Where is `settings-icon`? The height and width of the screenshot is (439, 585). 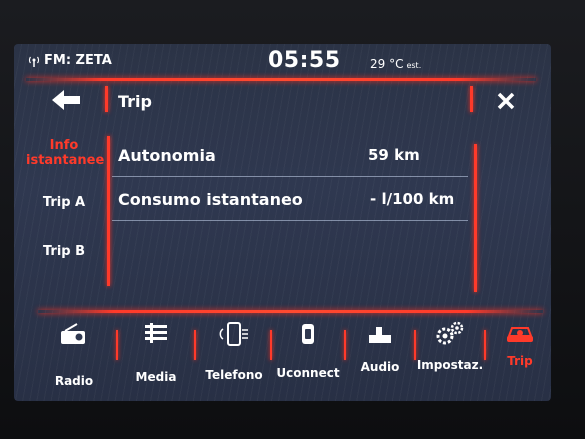 settings-icon is located at coordinates (450, 333).